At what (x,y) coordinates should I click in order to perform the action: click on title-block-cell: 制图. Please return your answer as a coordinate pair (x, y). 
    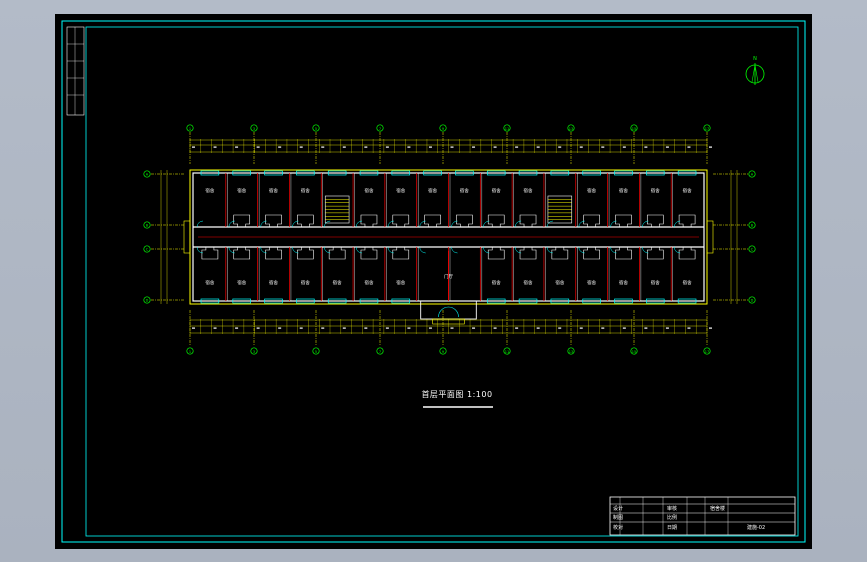
    Looking at the image, I should click on (618, 517).